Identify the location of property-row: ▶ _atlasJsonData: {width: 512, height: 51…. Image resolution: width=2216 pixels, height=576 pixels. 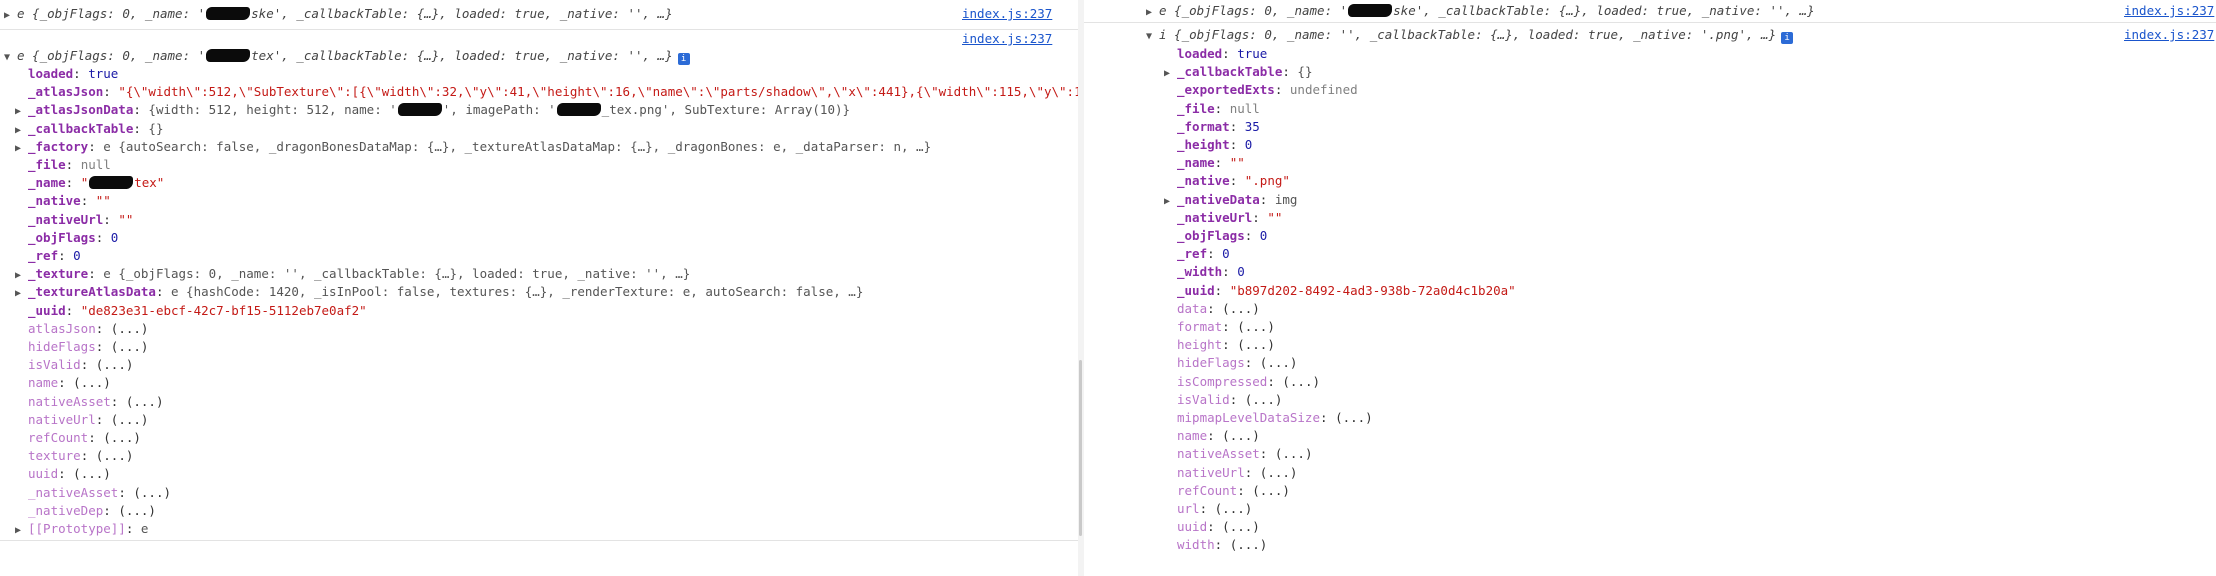
(432, 109).